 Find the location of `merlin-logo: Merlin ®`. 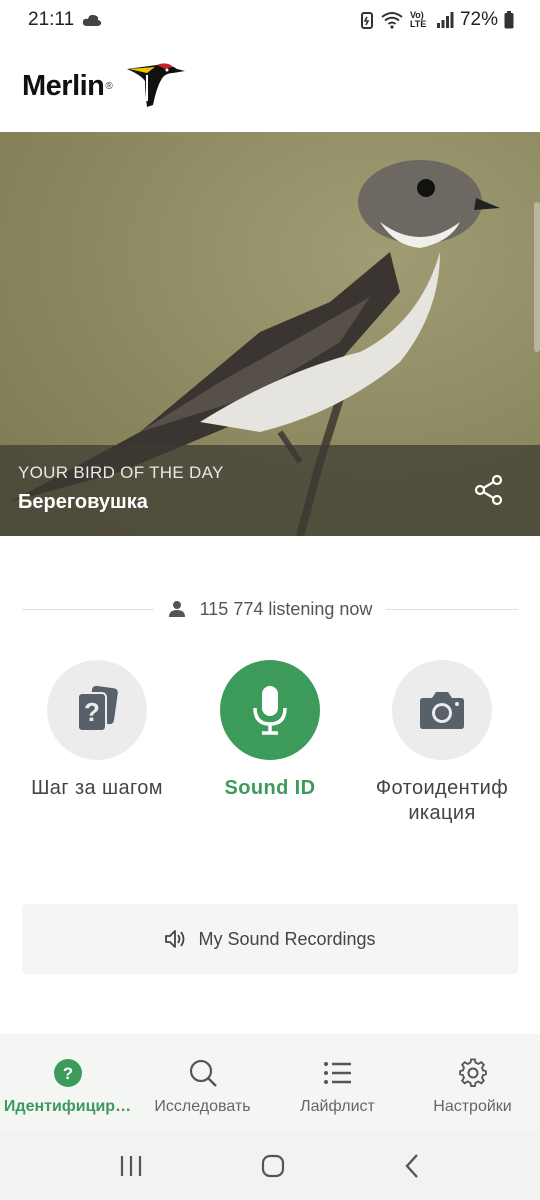

merlin-logo: Merlin ® is located at coordinates (103, 86).